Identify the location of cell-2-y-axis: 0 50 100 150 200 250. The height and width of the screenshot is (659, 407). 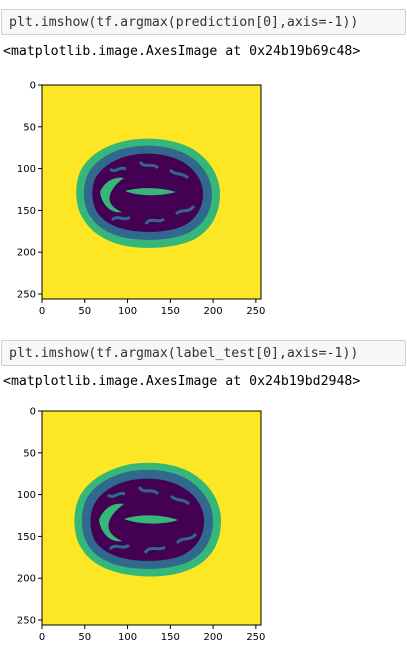
(29, 516).